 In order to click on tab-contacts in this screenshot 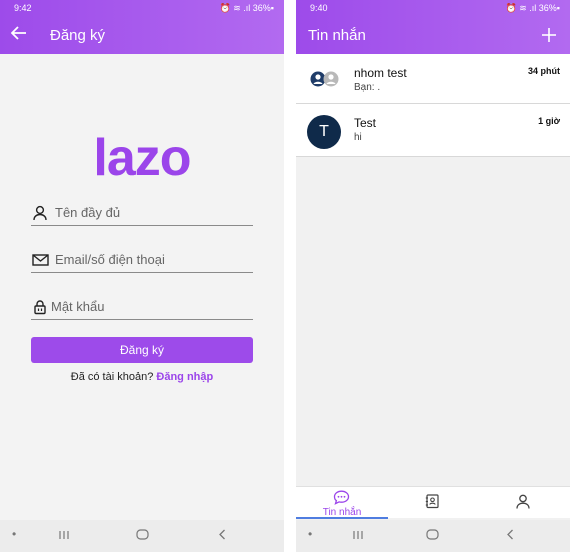, I will do `click(434, 503)`.